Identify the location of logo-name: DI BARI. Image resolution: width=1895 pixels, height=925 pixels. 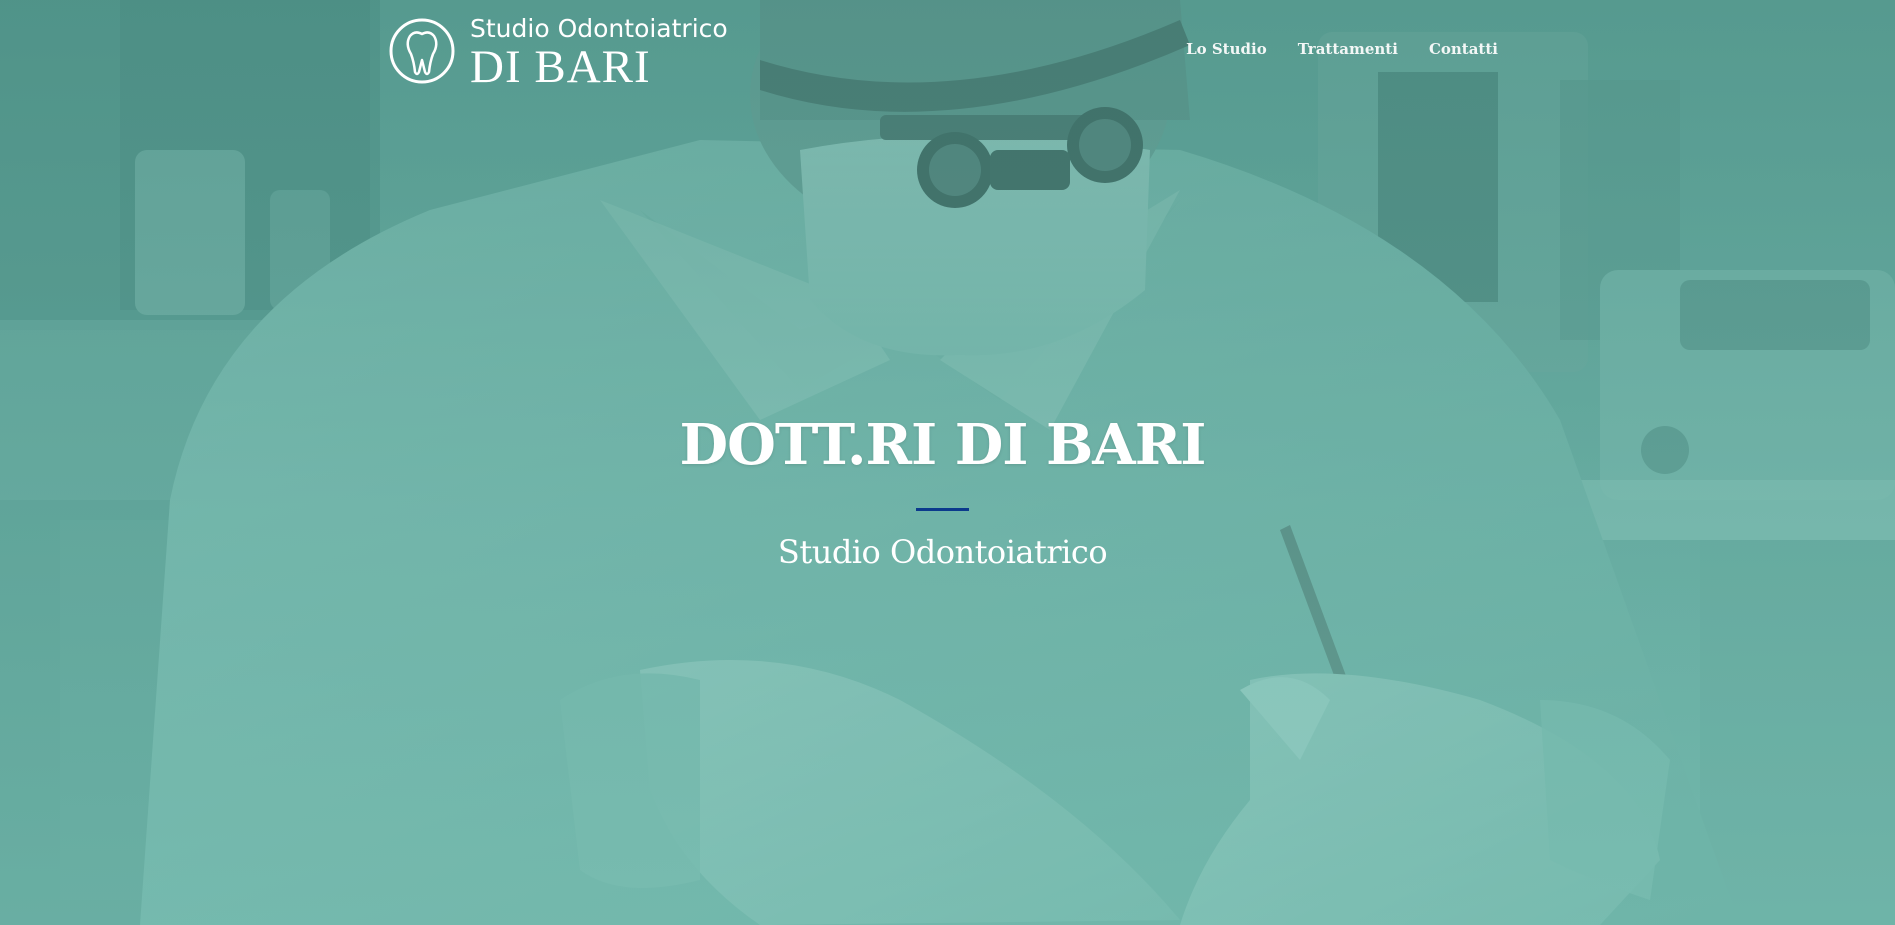
(560, 67).